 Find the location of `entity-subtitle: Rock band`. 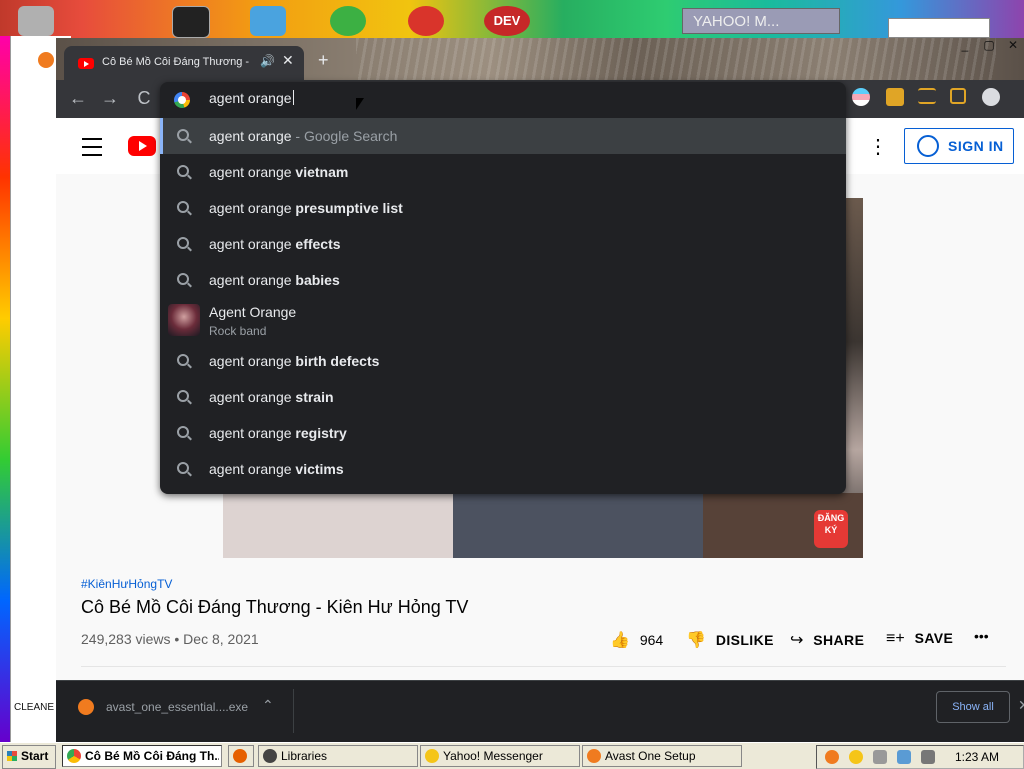

entity-subtitle: Rock band is located at coordinates (238, 331).